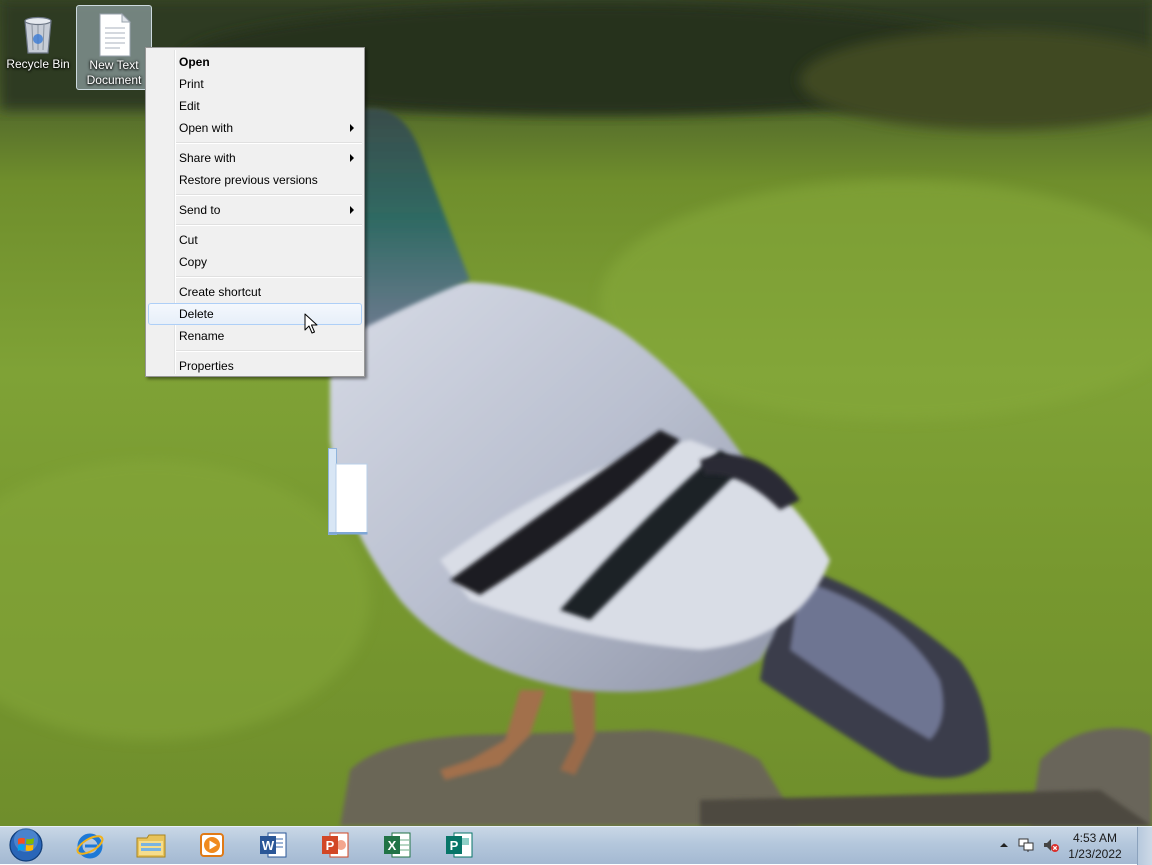 The image size is (1152, 865). I want to click on menu-item-send-to: Send to, so click(255, 210).